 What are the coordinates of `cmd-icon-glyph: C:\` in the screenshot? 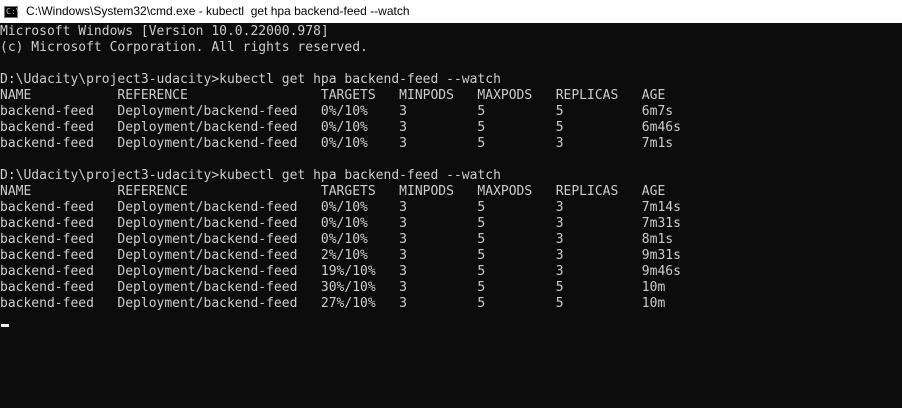 It's located at (13, 11).